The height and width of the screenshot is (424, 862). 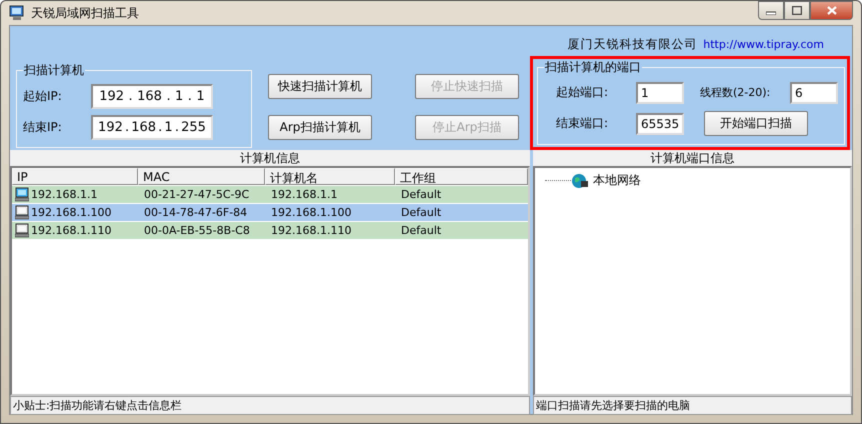 What do you see at coordinates (75, 176) in the screenshot?
I see `column-header: IP` at bounding box center [75, 176].